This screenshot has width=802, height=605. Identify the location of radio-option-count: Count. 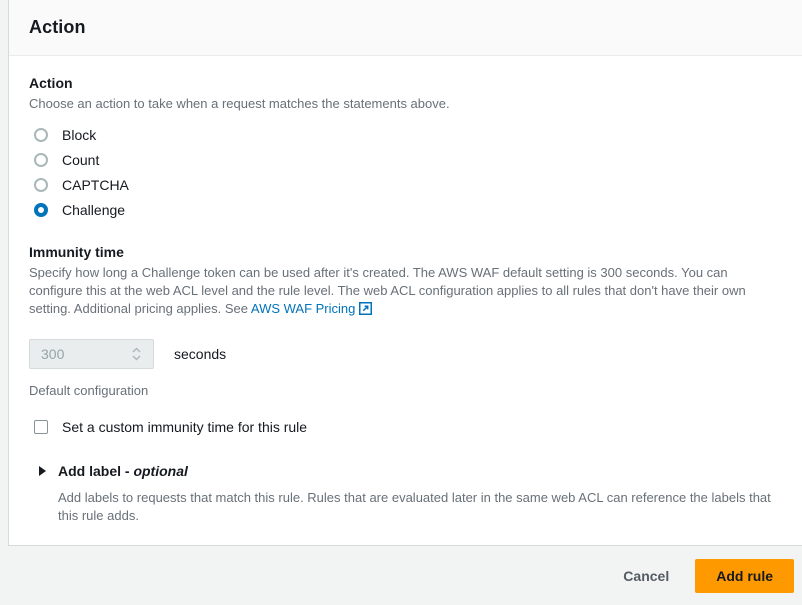
(405, 159).